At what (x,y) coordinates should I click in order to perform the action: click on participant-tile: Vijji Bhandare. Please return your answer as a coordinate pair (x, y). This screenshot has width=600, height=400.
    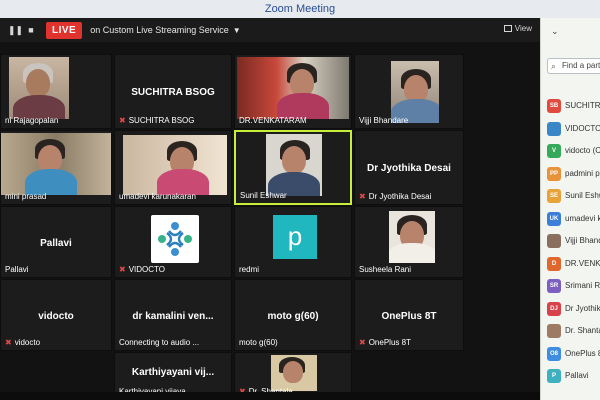
    Looking at the image, I should click on (409, 91).